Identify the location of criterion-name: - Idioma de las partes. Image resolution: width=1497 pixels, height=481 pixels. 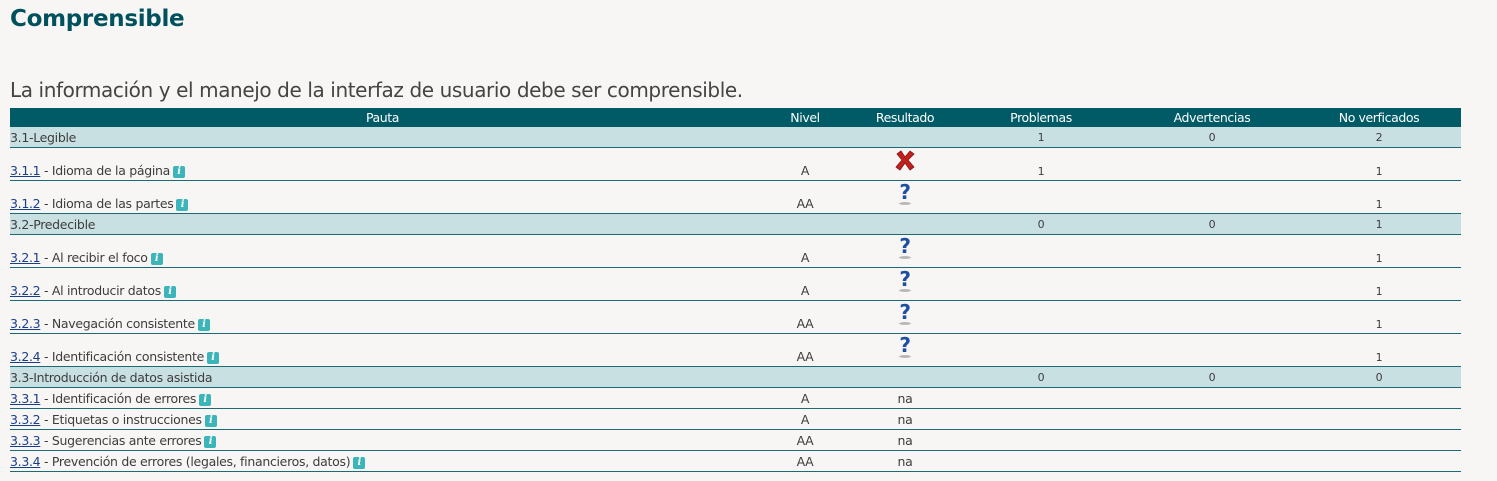
(107, 203).